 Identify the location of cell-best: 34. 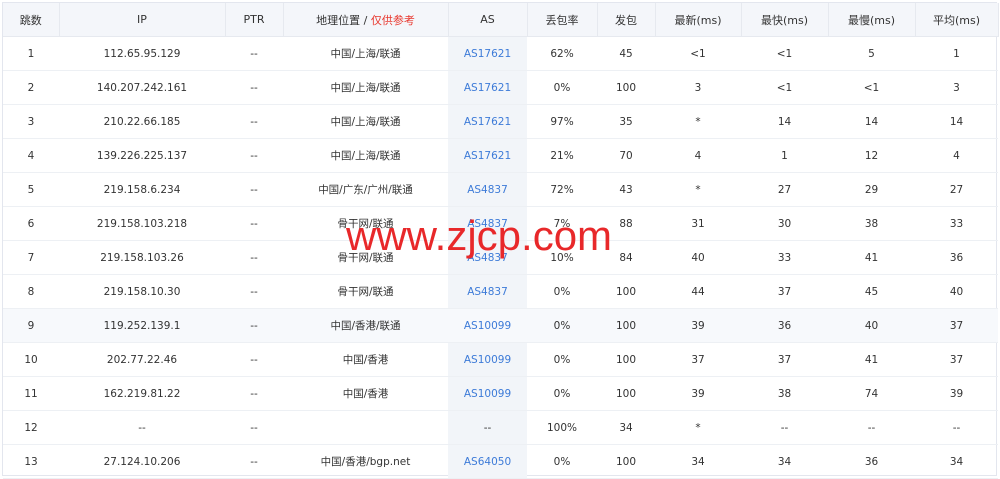
(784, 461).